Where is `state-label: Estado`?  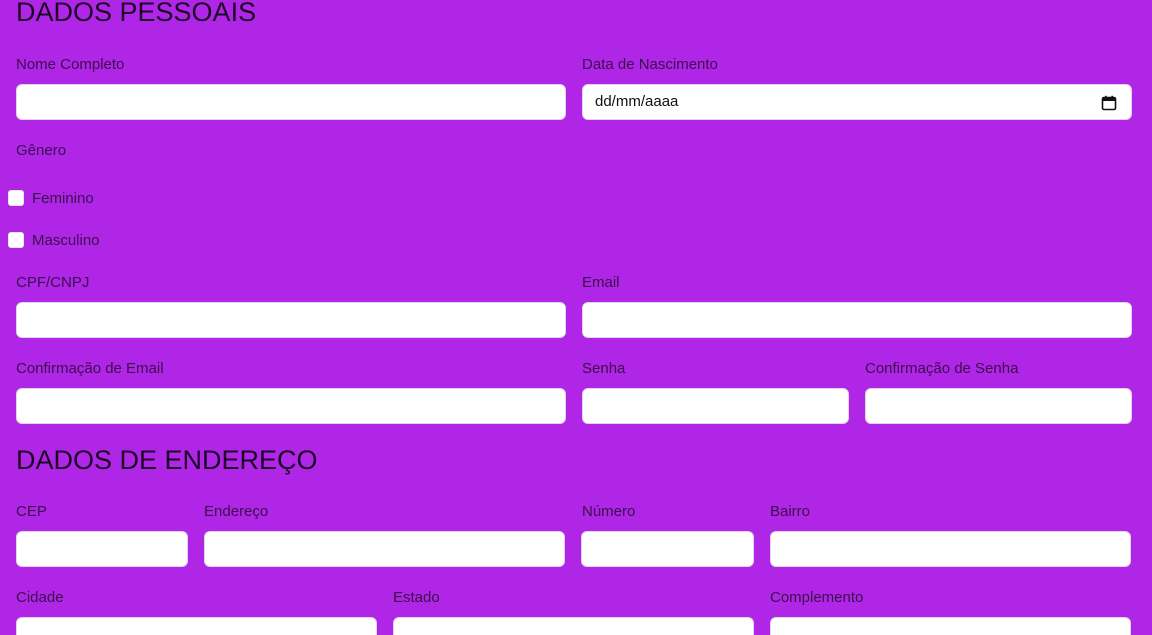
state-label: Estado is located at coordinates (416, 597).